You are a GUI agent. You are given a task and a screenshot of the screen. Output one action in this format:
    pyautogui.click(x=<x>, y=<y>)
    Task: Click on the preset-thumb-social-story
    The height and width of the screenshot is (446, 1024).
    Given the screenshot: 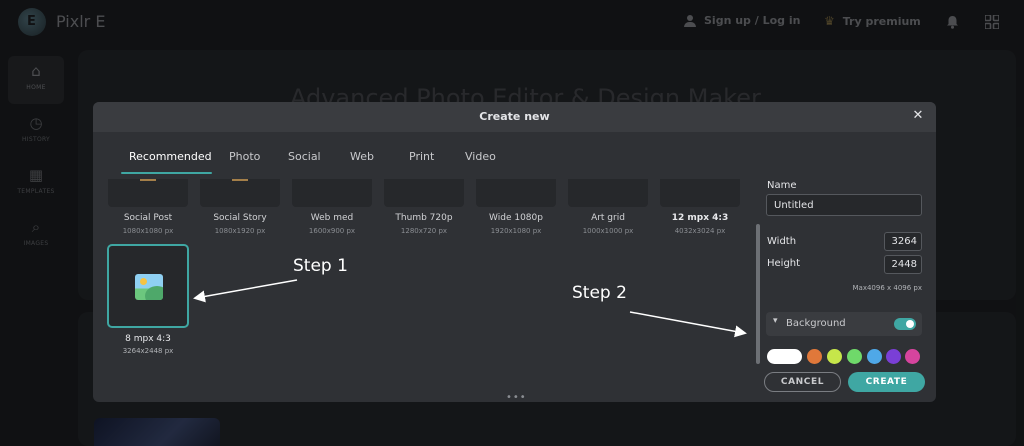 What is the action you would take?
    pyautogui.click(x=240, y=193)
    